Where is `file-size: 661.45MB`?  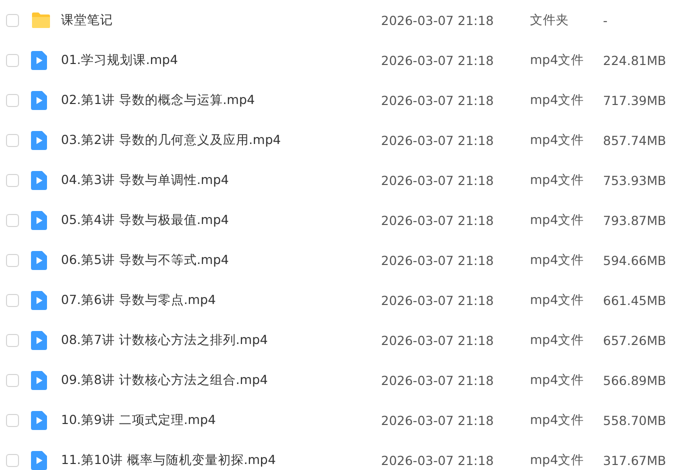
file-size: 661.45MB is located at coordinates (635, 300).